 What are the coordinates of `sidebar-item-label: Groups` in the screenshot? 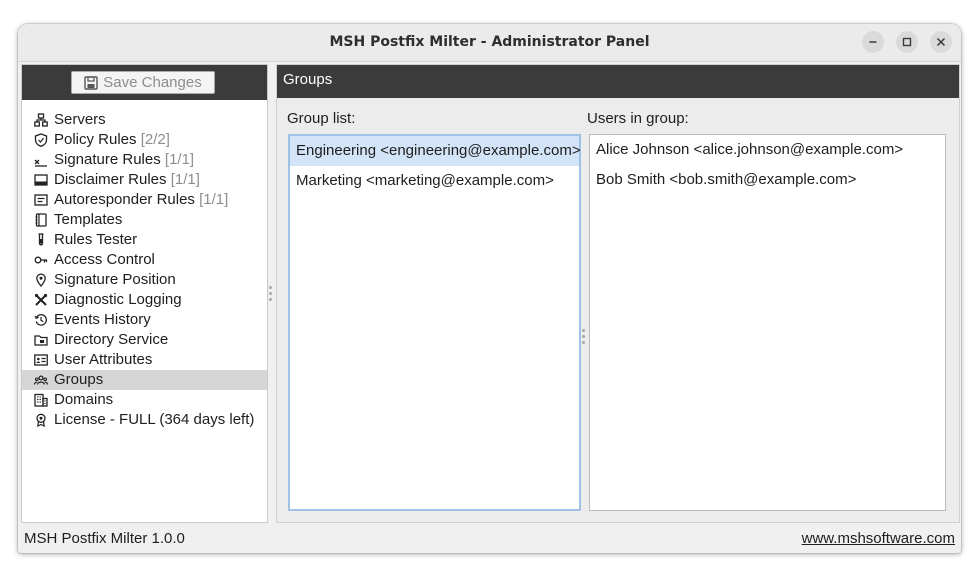 It's located at (79, 379).